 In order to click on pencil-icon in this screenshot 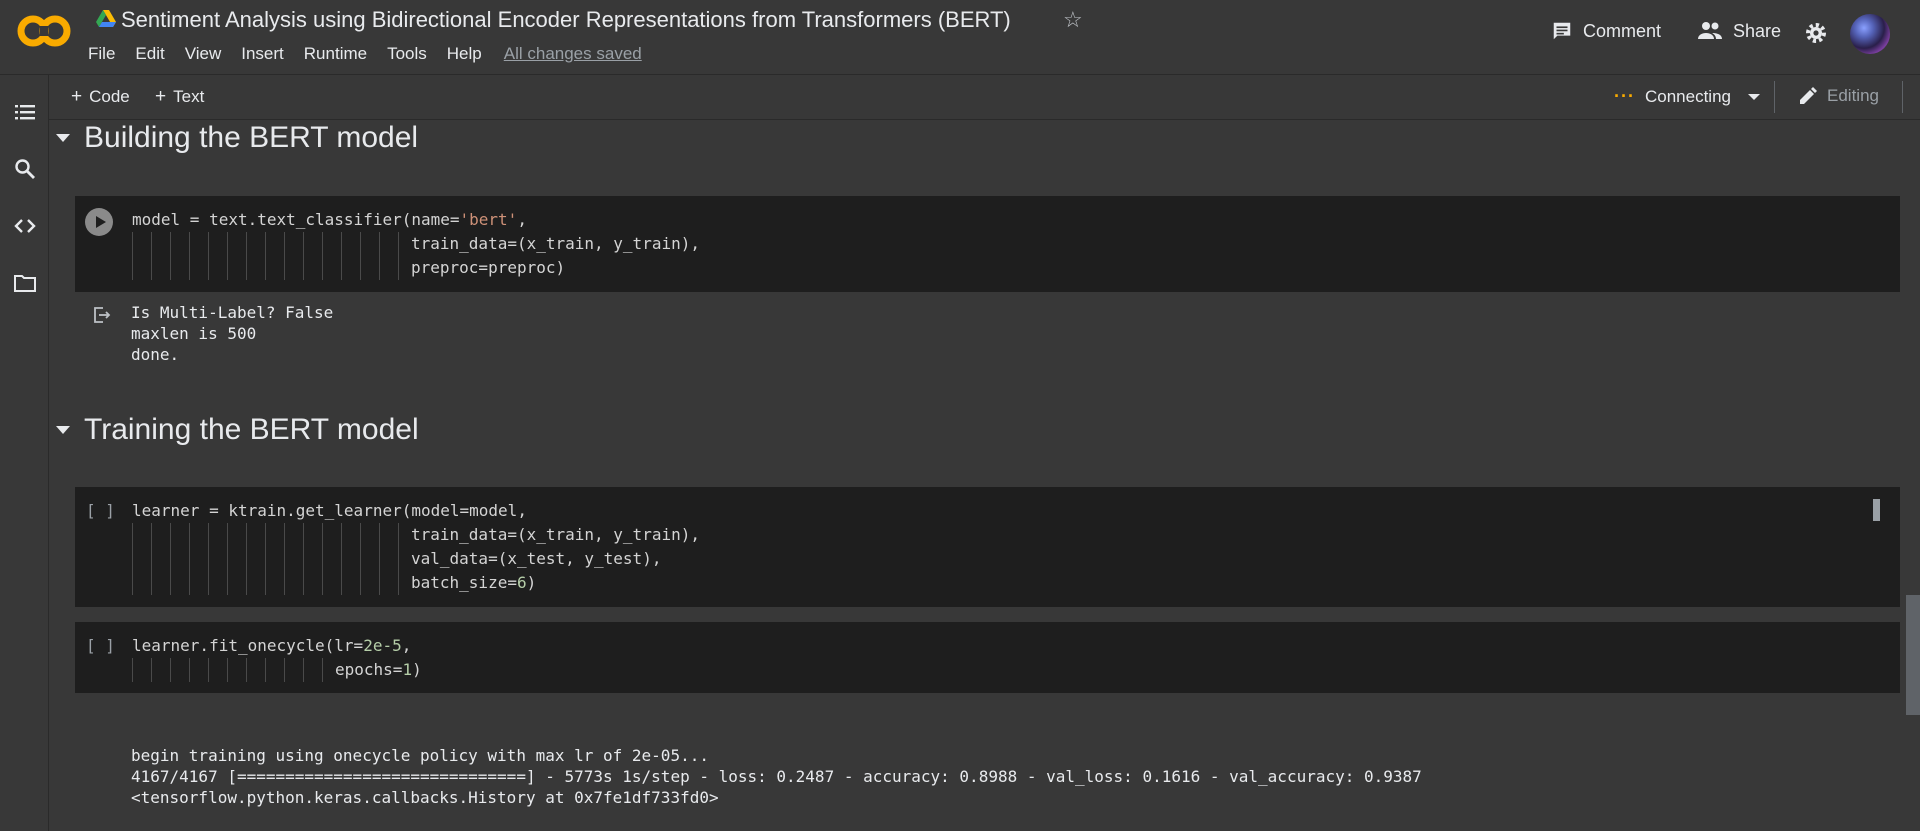, I will do `click(1808, 95)`.